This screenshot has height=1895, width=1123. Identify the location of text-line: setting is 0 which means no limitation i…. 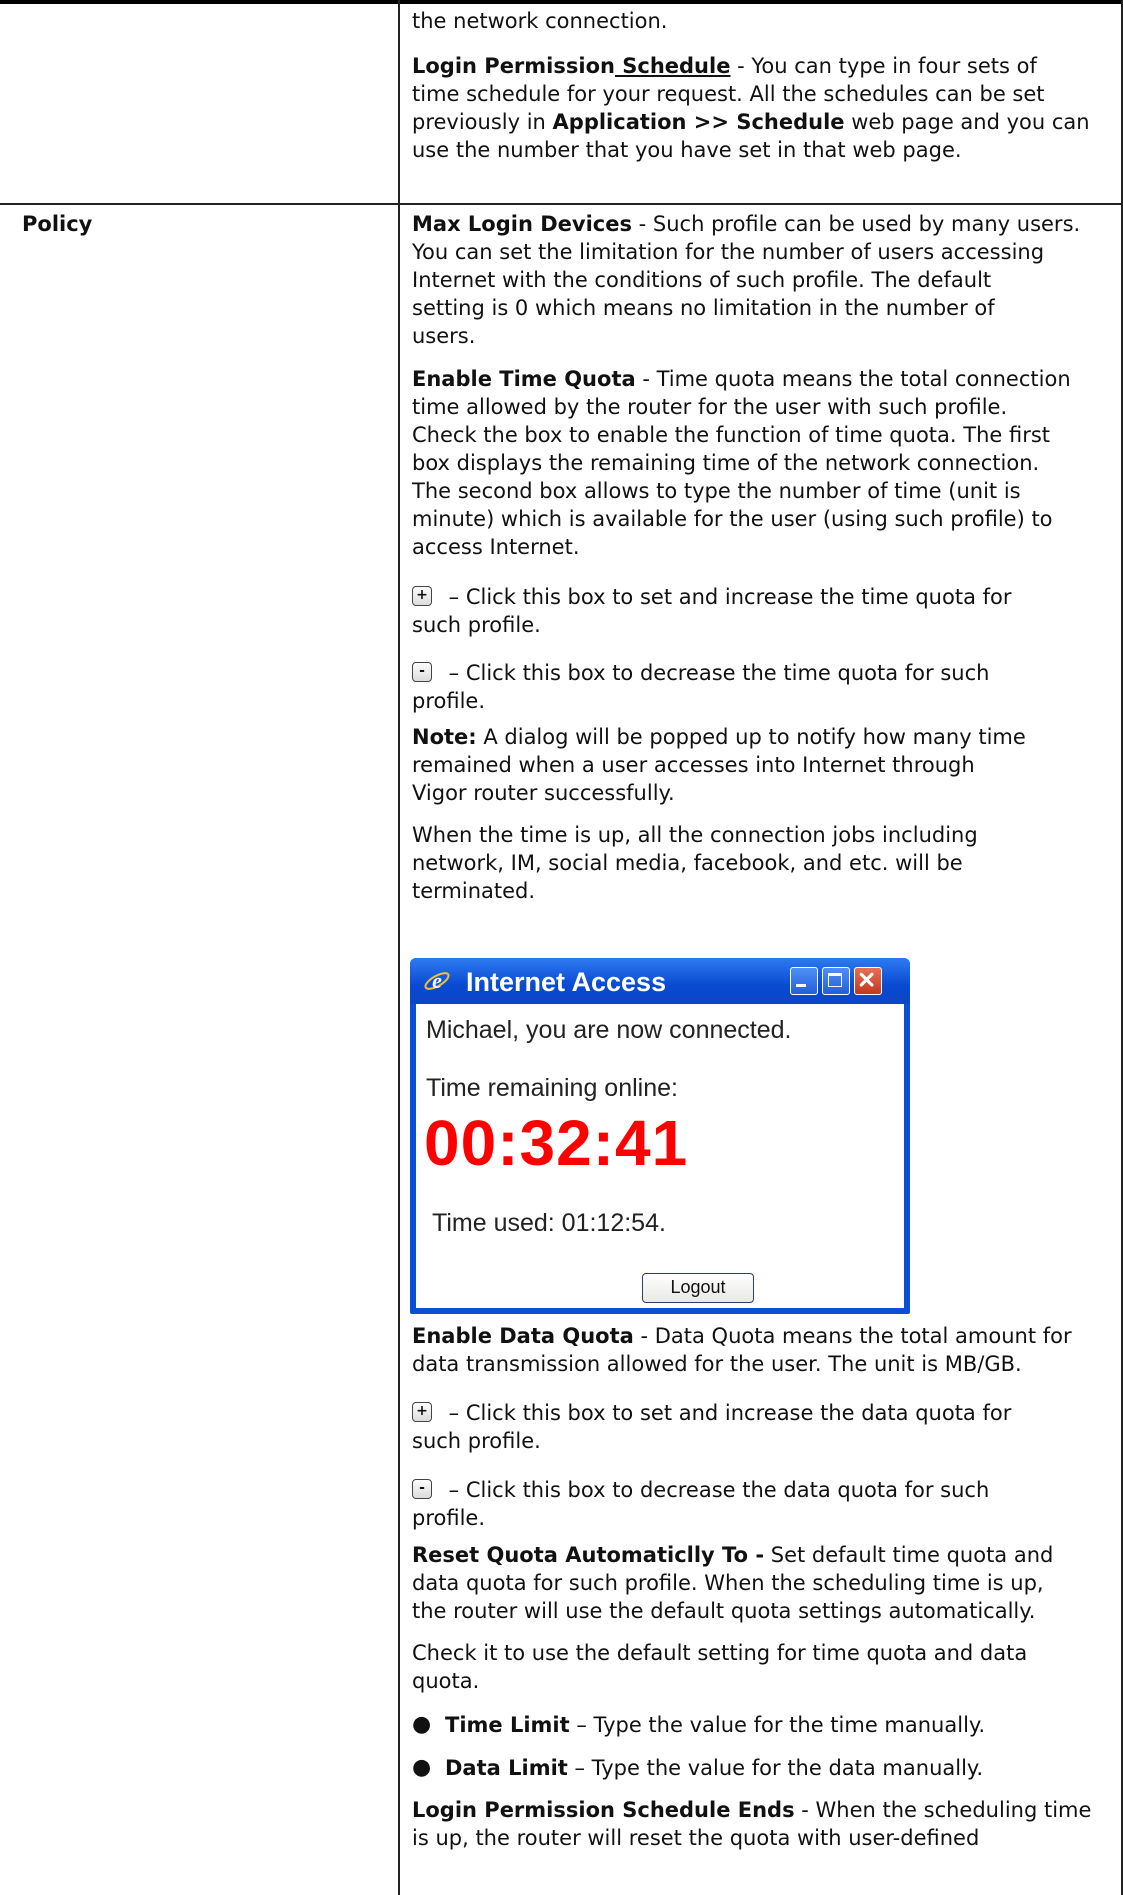
(703, 308).